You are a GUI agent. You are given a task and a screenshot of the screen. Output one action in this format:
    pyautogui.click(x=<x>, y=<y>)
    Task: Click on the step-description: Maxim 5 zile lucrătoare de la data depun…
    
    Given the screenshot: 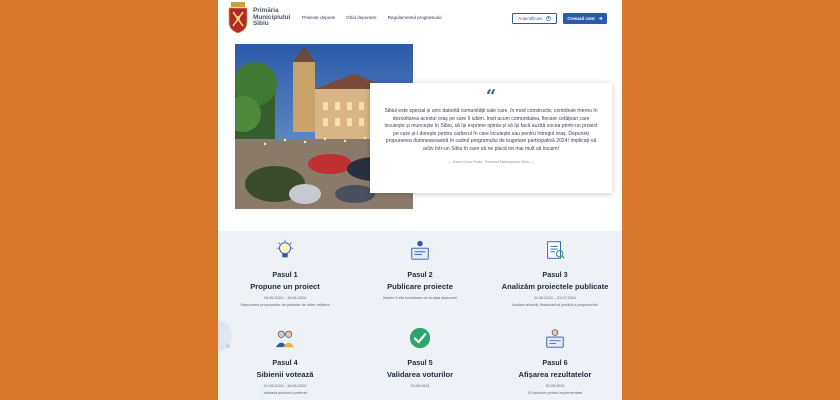 What is the action you would take?
    pyautogui.click(x=420, y=298)
    